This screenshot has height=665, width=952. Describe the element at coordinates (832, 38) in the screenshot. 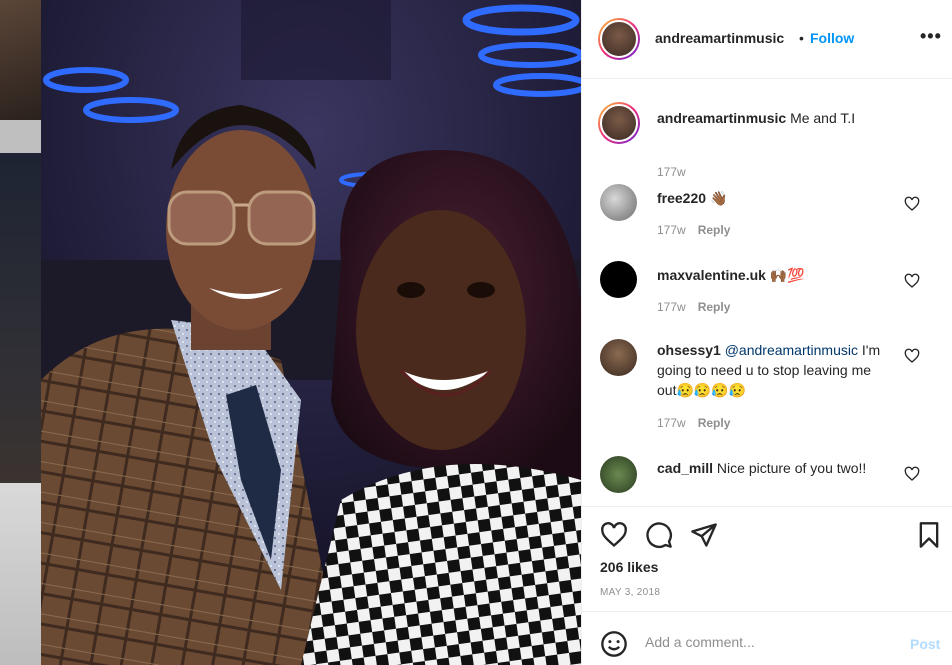

I see `follow-button: Follow` at that location.